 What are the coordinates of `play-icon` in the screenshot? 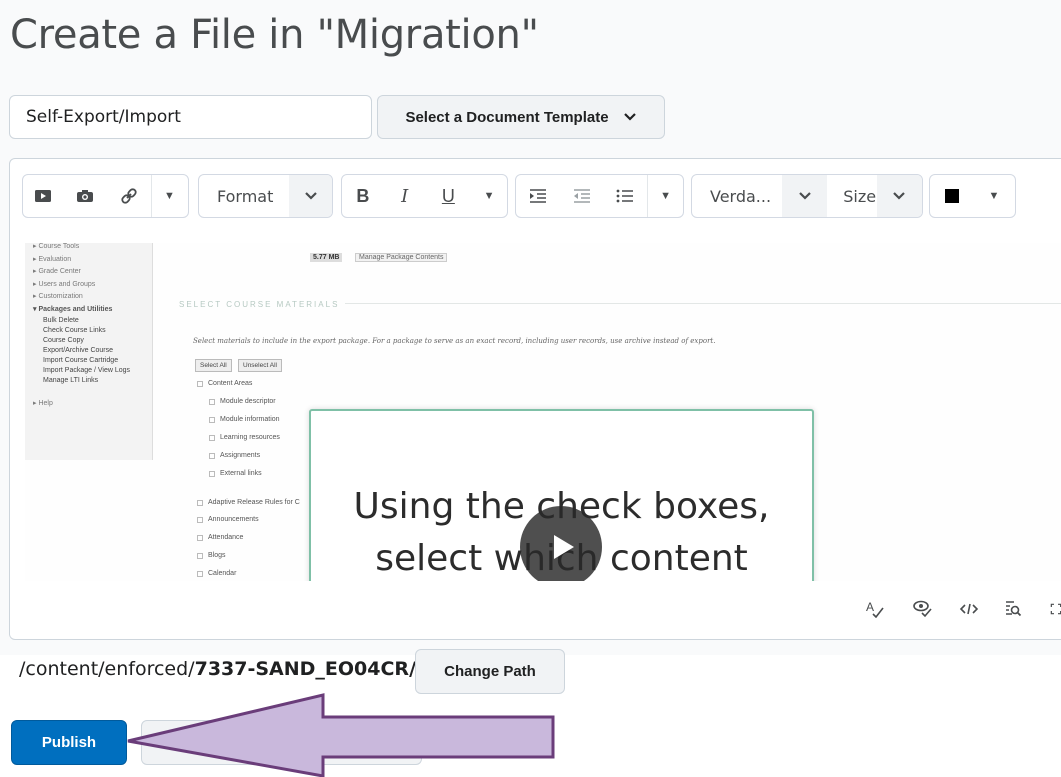 It's located at (561, 543).